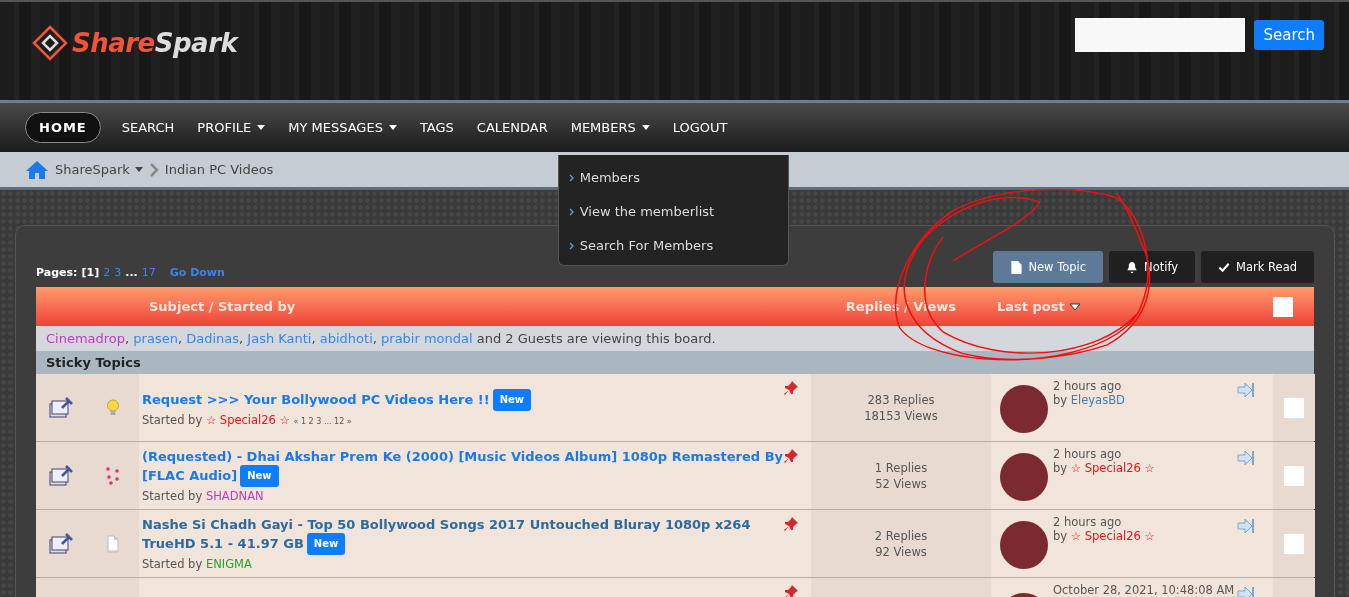 The image size is (1349, 597). What do you see at coordinates (901, 467) in the screenshot?
I see `replies-count: 1 Replies` at bounding box center [901, 467].